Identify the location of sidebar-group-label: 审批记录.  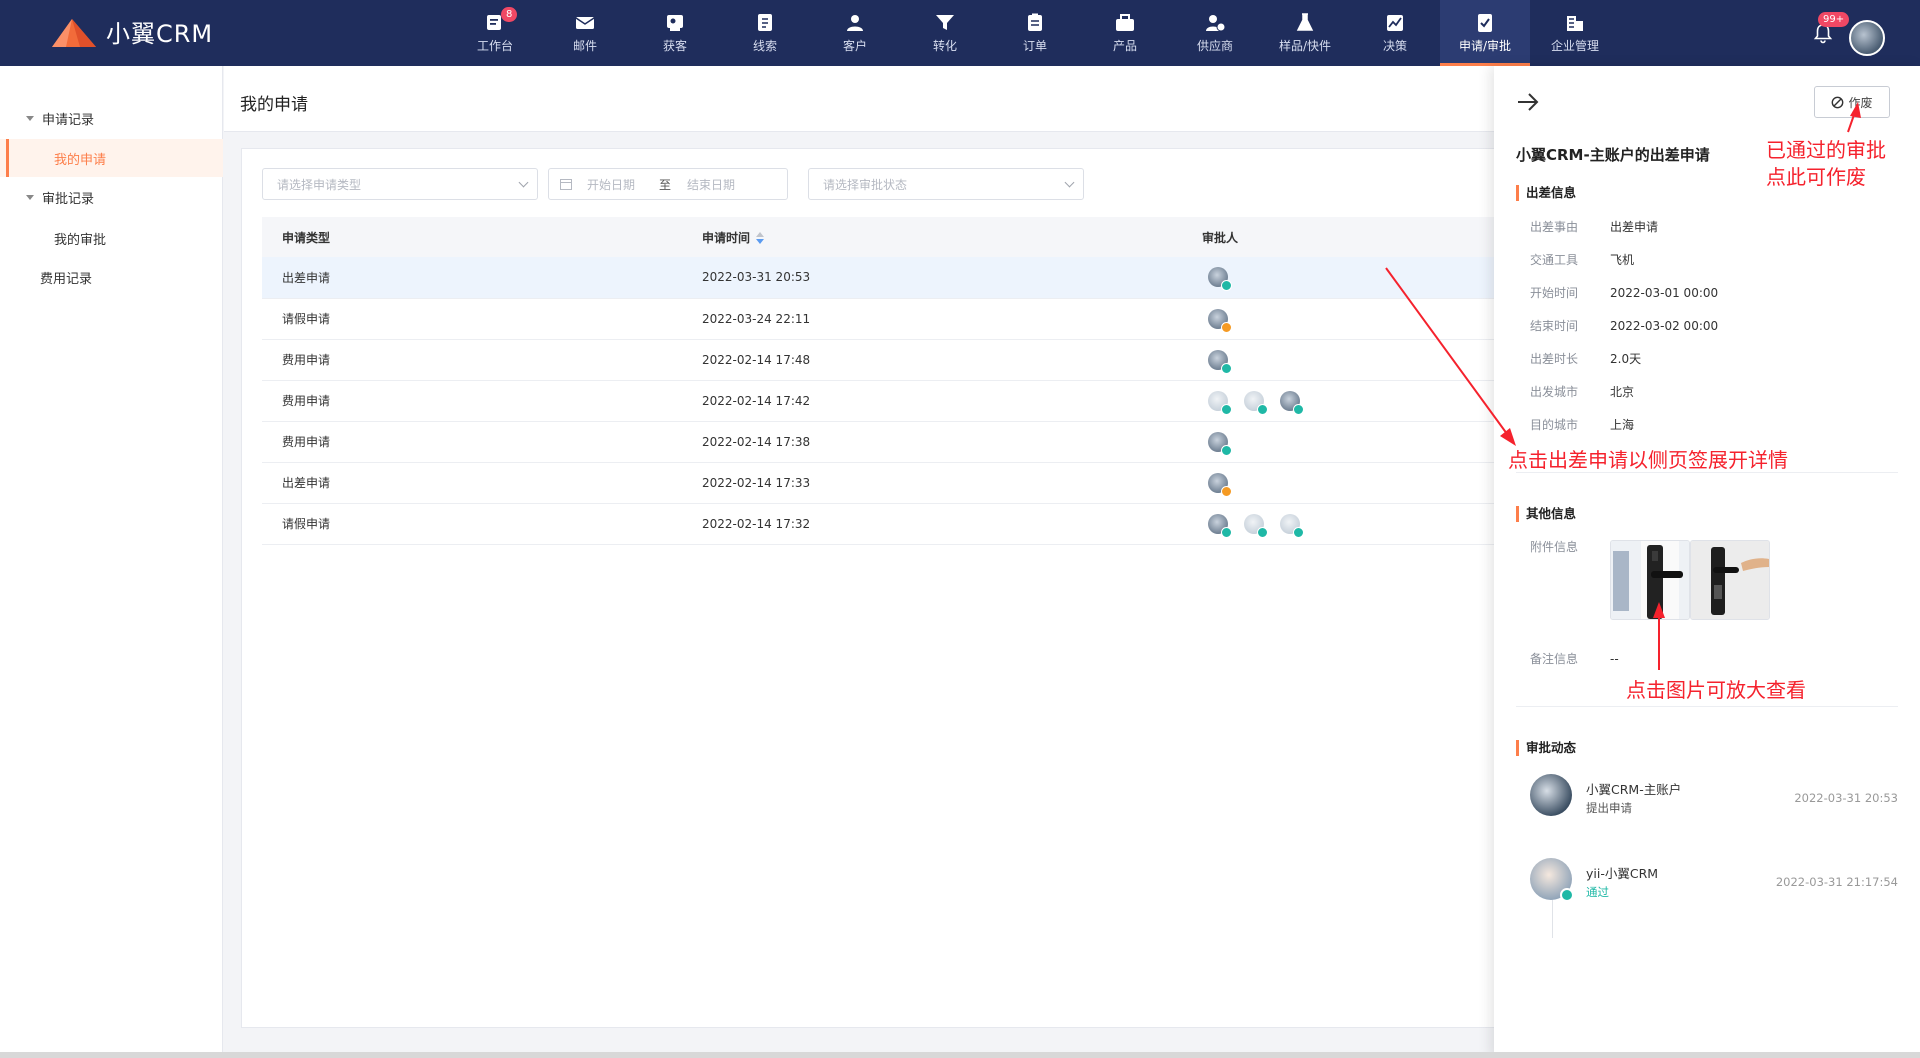
(68, 199).